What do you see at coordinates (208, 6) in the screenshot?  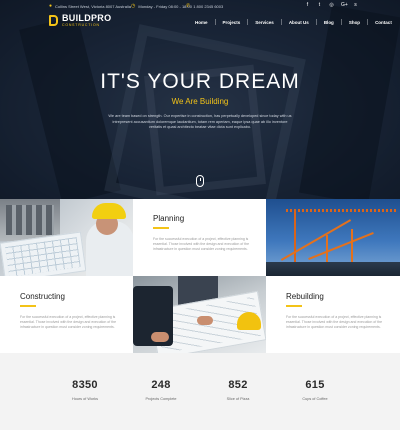 I see `phone-text: 1 800 2345 6003` at bounding box center [208, 6].